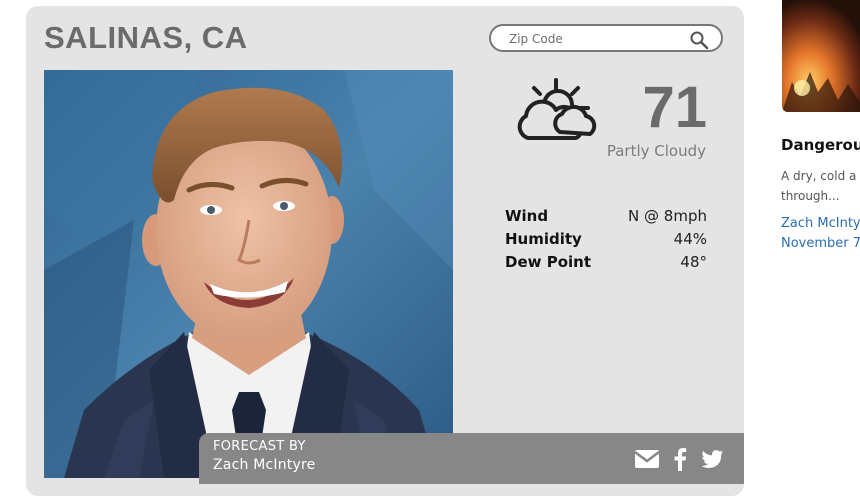 The height and width of the screenshot is (496, 860). Describe the element at coordinates (674, 107) in the screenshot. I see `current-temperature: 71` at that location.